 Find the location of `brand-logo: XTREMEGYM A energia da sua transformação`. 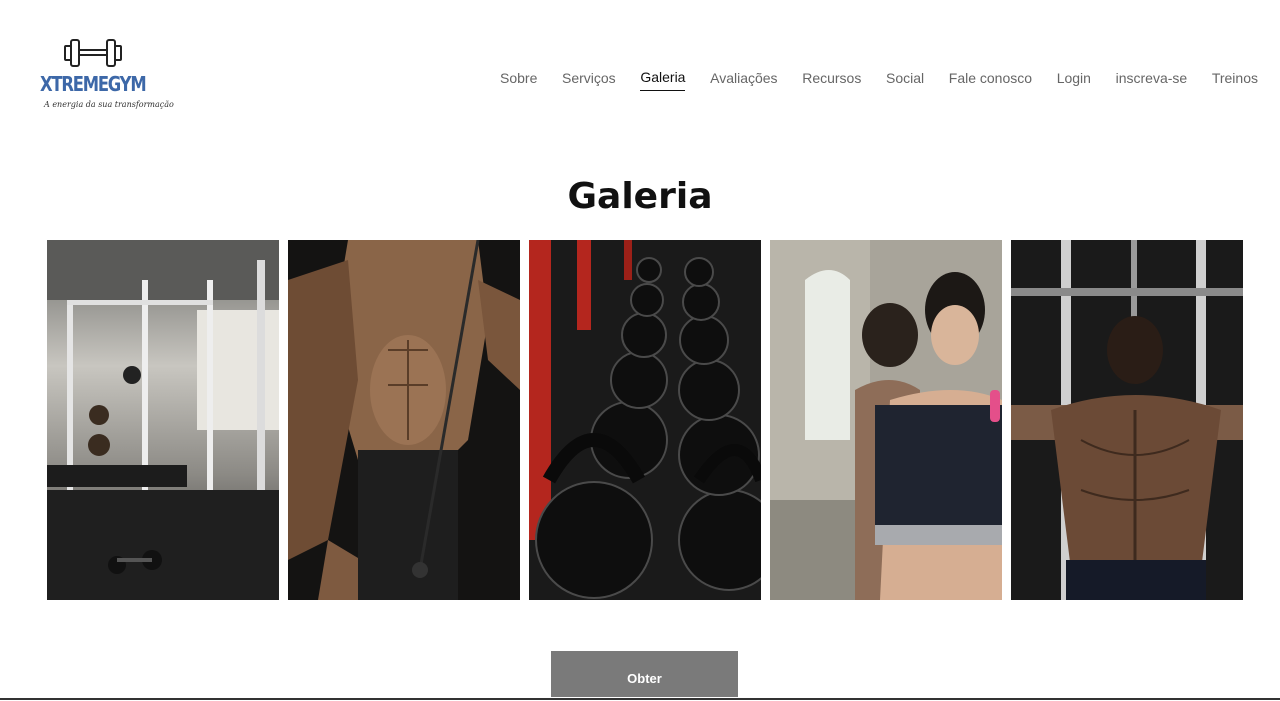

brand-logo: XTREMEGYM A energia da sua transformação is located at coordinates (107, 75).